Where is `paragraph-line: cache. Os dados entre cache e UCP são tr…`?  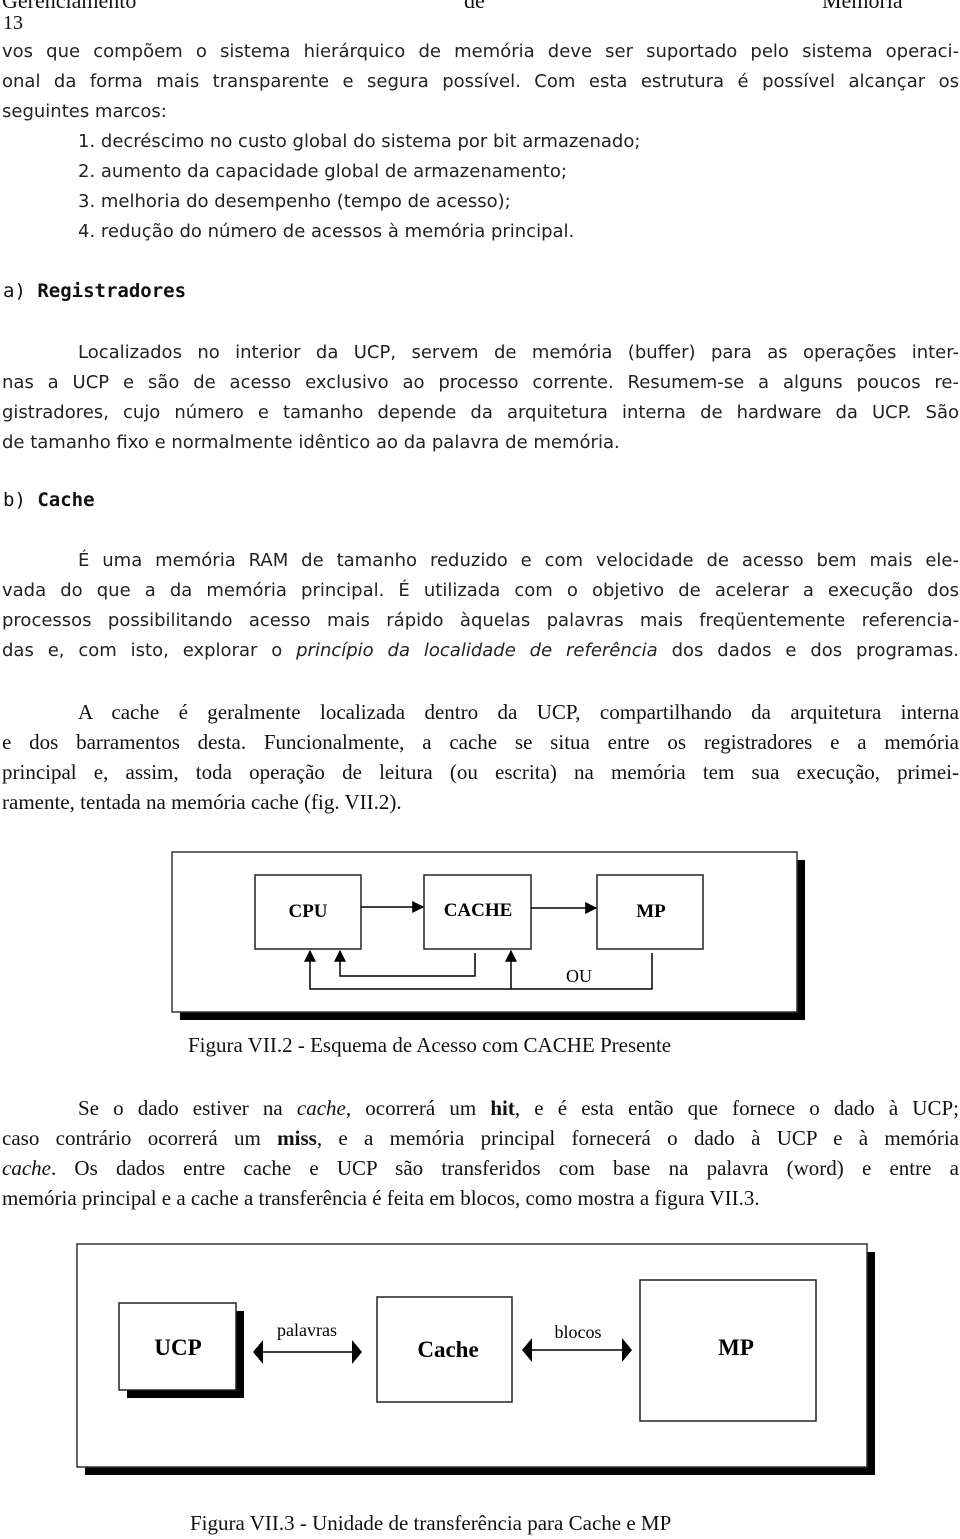 paragraph-line: cache. Os dados entre cache e UCP são tr… is located at coordinates (480, 1168).